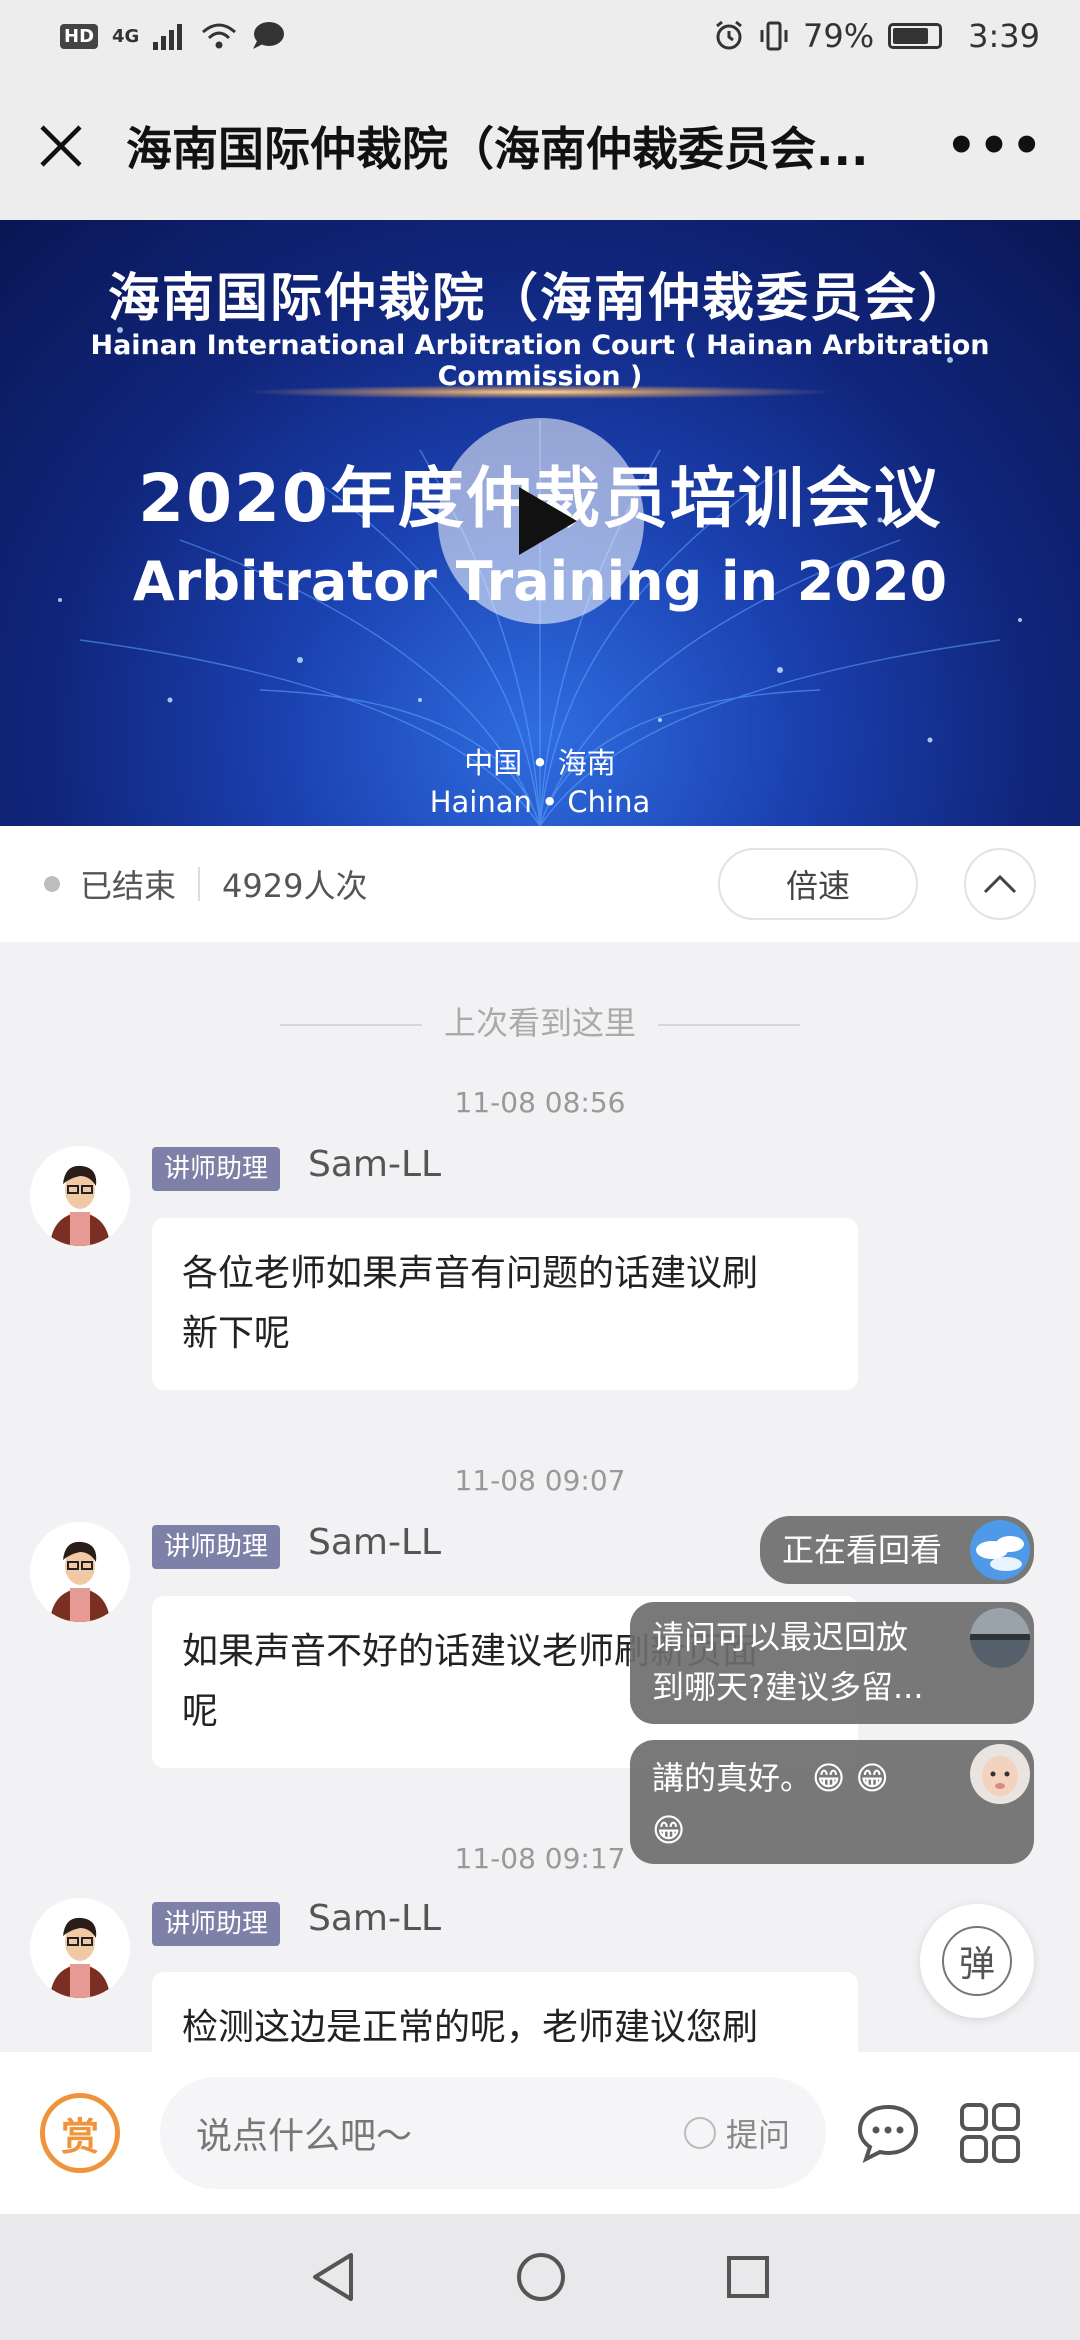 The width and height of the screenshot is (1080, 2340). I want to click on live-info-bar: 已结束 4929人次 倍速, so click(540, 884).